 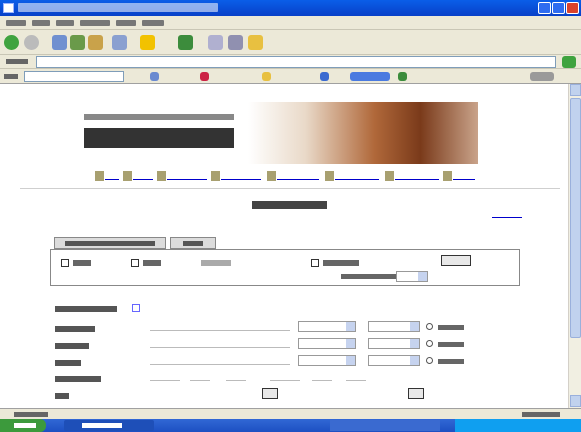 I want to click on maximize-button, so click(x=558, y=8).